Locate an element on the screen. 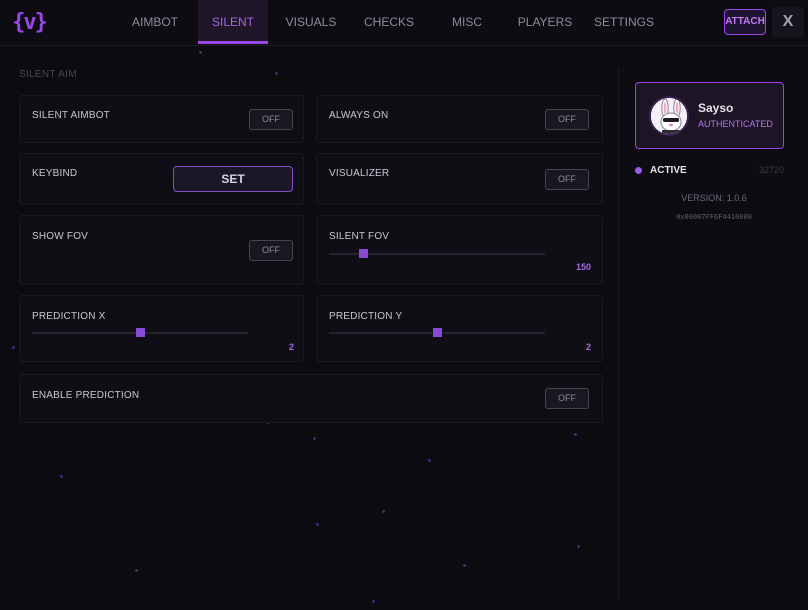 This screenshot has height=610, width=808. tab-visuals: VISUALS is located at coordinates (311, 22).